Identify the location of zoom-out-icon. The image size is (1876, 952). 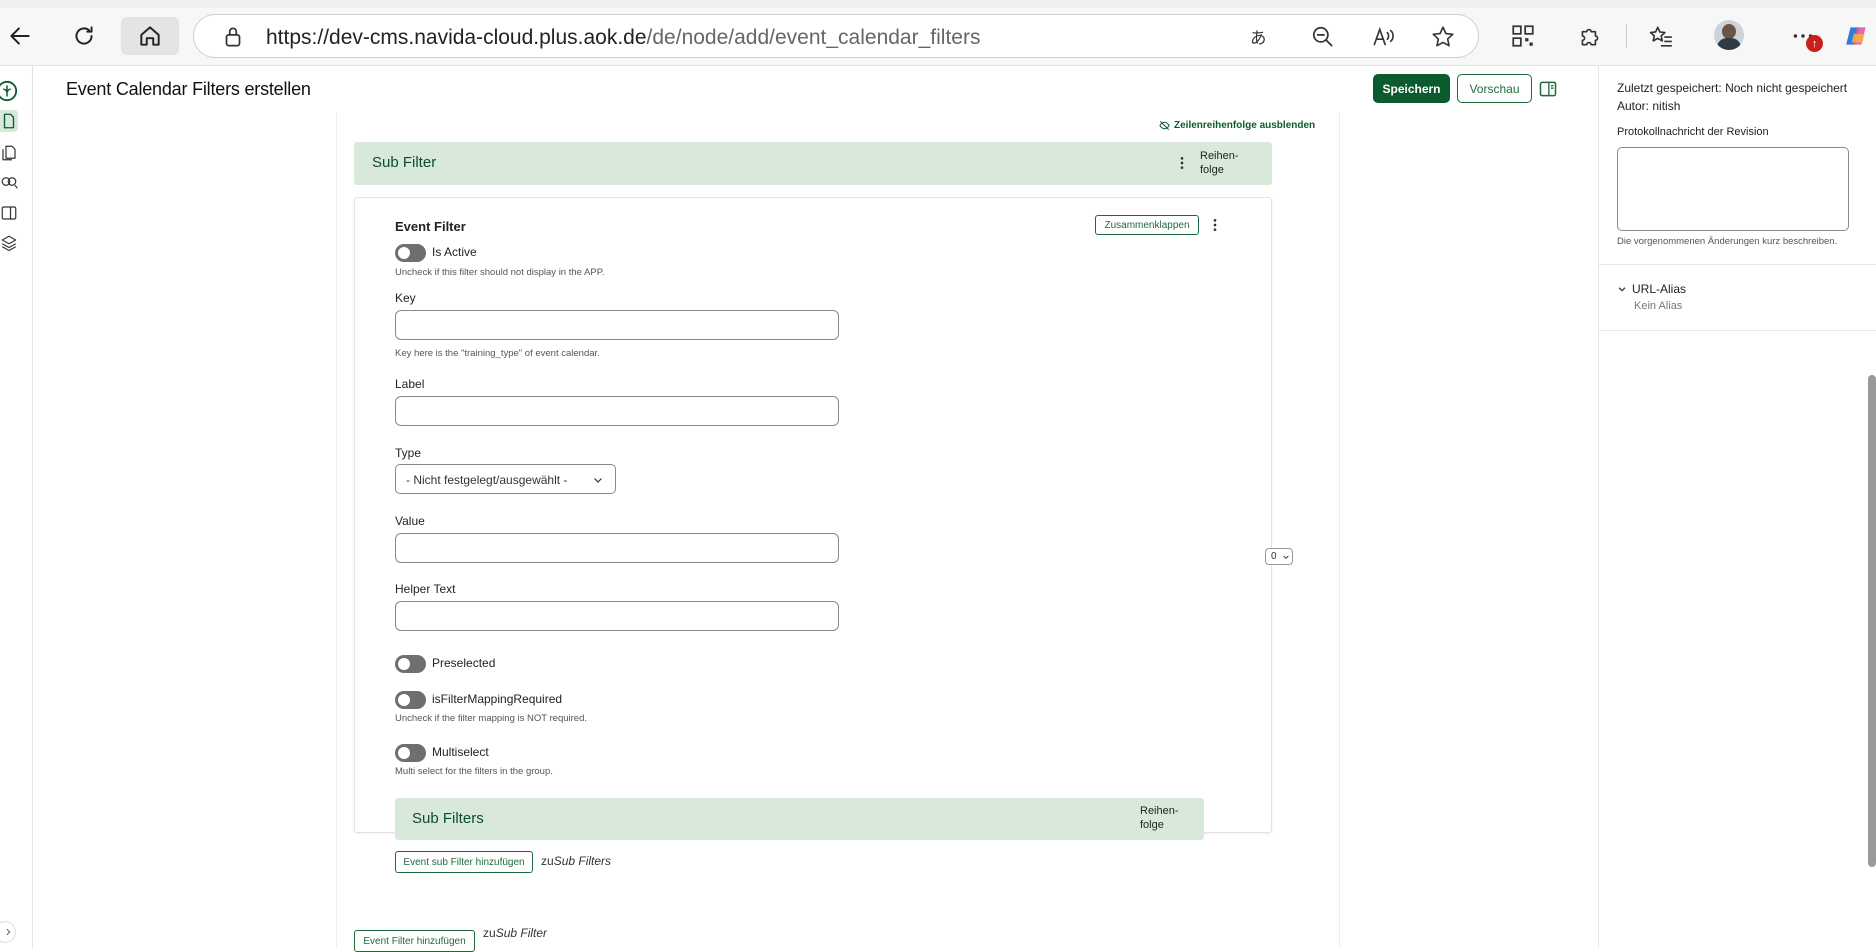
(1323, 37).